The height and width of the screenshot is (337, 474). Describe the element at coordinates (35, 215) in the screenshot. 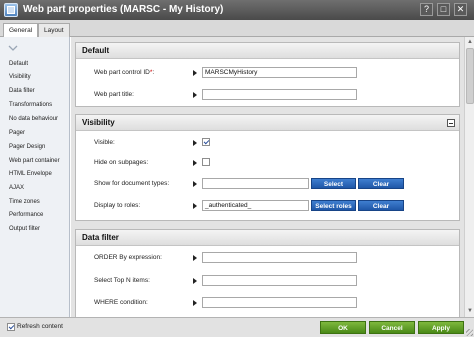

I see `sidebar-item-performance: Performance` at that location.